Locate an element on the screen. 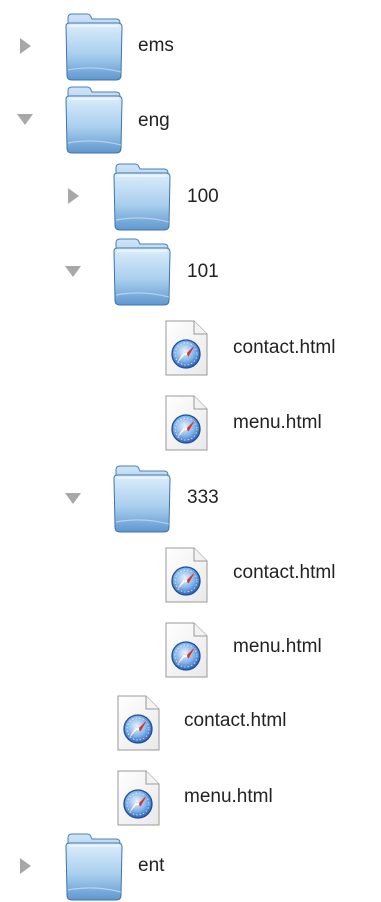  tree-row-101: 101 is located at coordinates (190, 271).